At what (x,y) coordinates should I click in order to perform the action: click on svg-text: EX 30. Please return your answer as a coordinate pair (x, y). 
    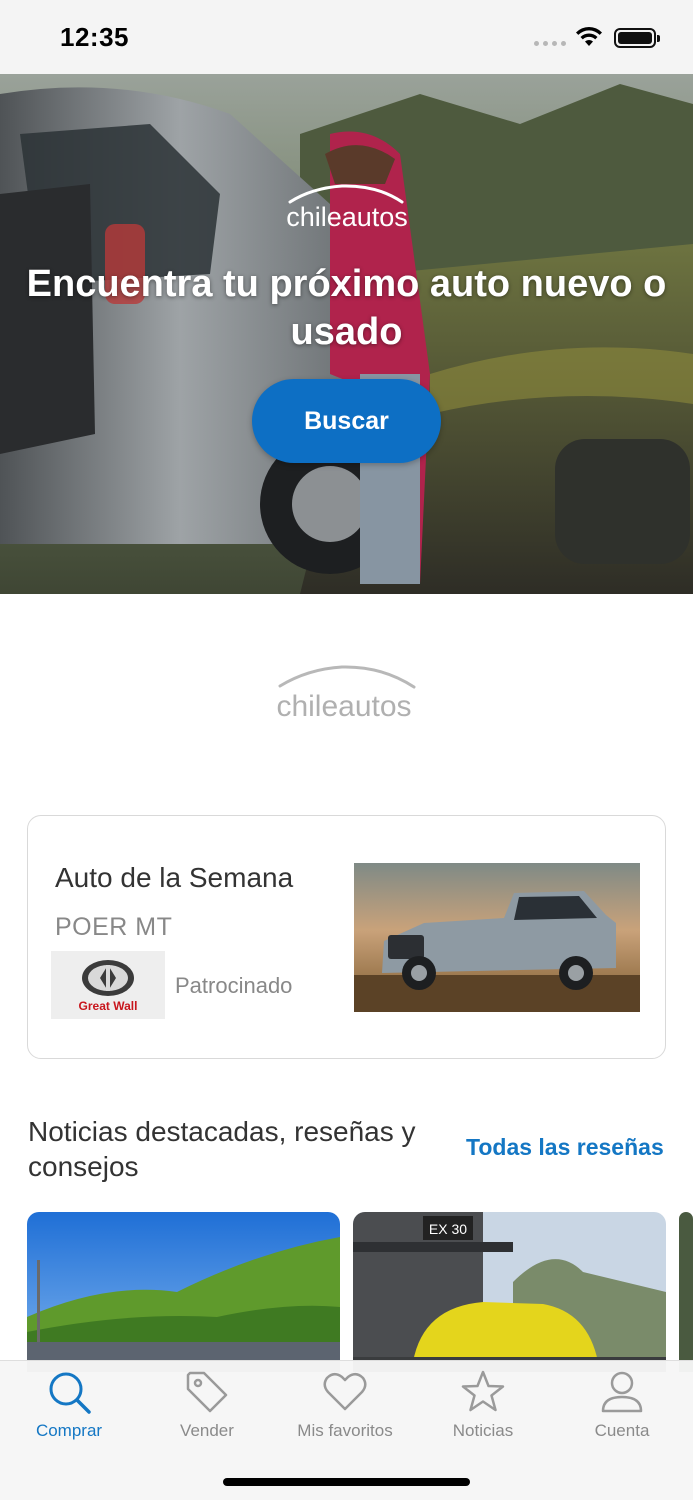
    Looking at the image, I should click on (448, 1229).